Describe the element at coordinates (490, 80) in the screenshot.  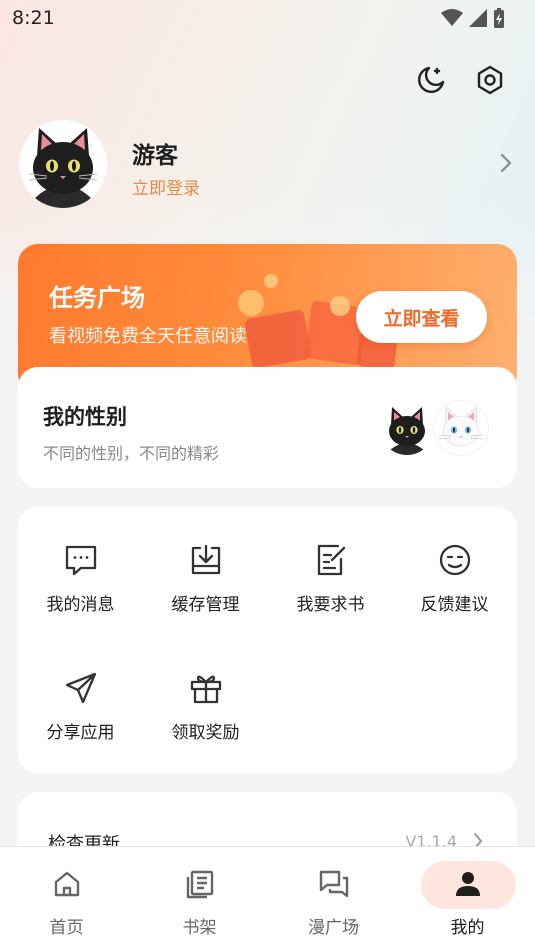
I see `settings-icon` at that location.